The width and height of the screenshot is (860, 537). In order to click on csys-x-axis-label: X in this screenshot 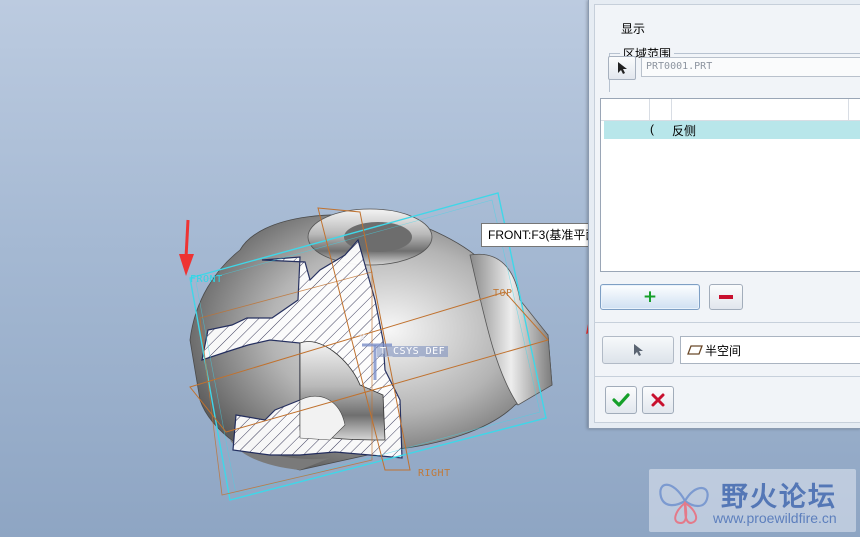, I will do `click(362, 338)`.